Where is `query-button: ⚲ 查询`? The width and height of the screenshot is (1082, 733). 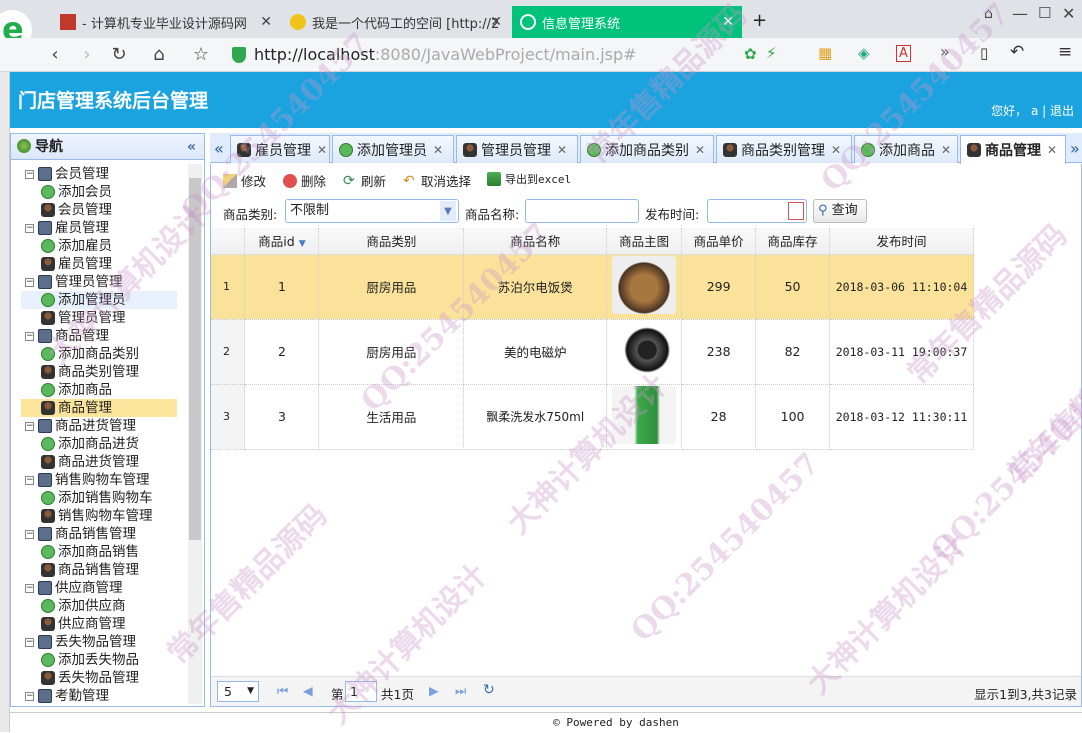 query-button: ⚲ 查询 is located at coordinates (840, 211).